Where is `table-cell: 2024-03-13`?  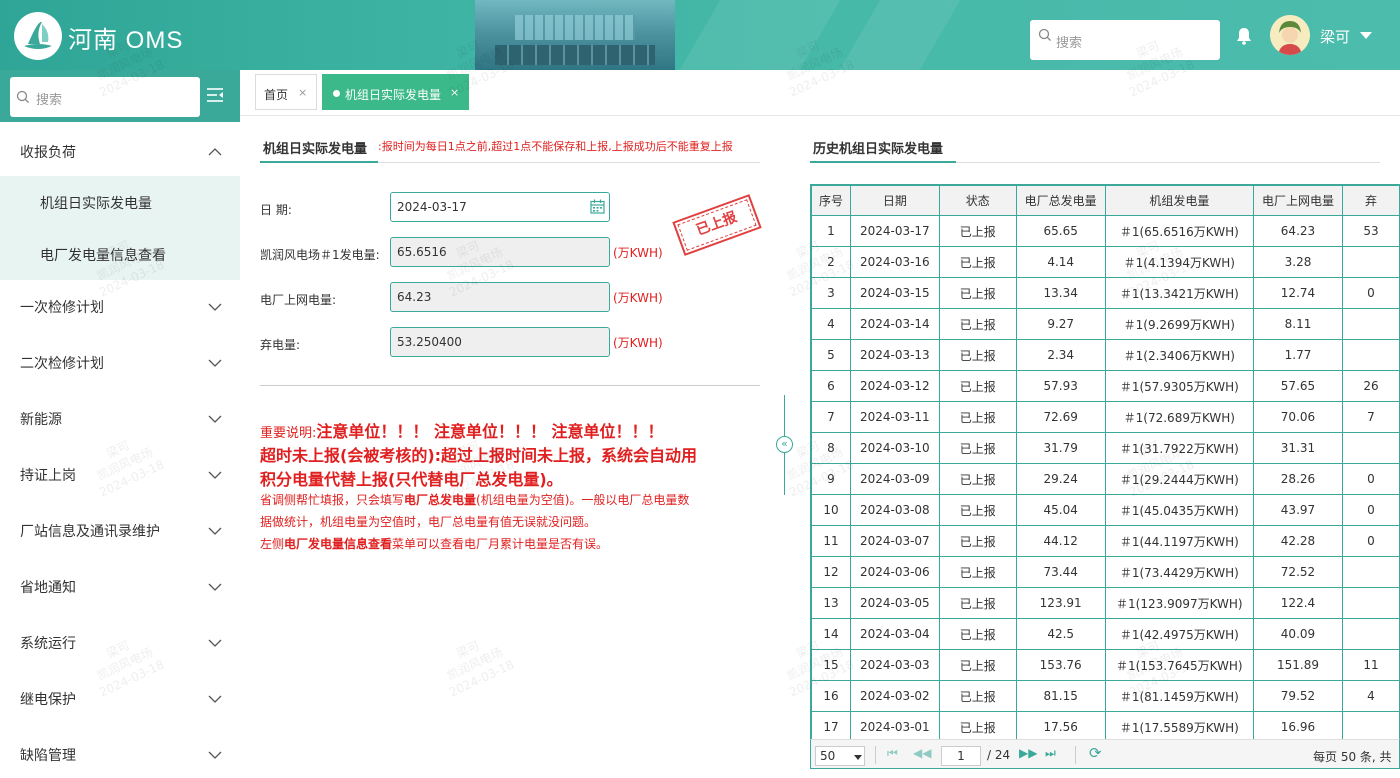 table-cell: 2024-03-13 is located at coordinates (894, 355).